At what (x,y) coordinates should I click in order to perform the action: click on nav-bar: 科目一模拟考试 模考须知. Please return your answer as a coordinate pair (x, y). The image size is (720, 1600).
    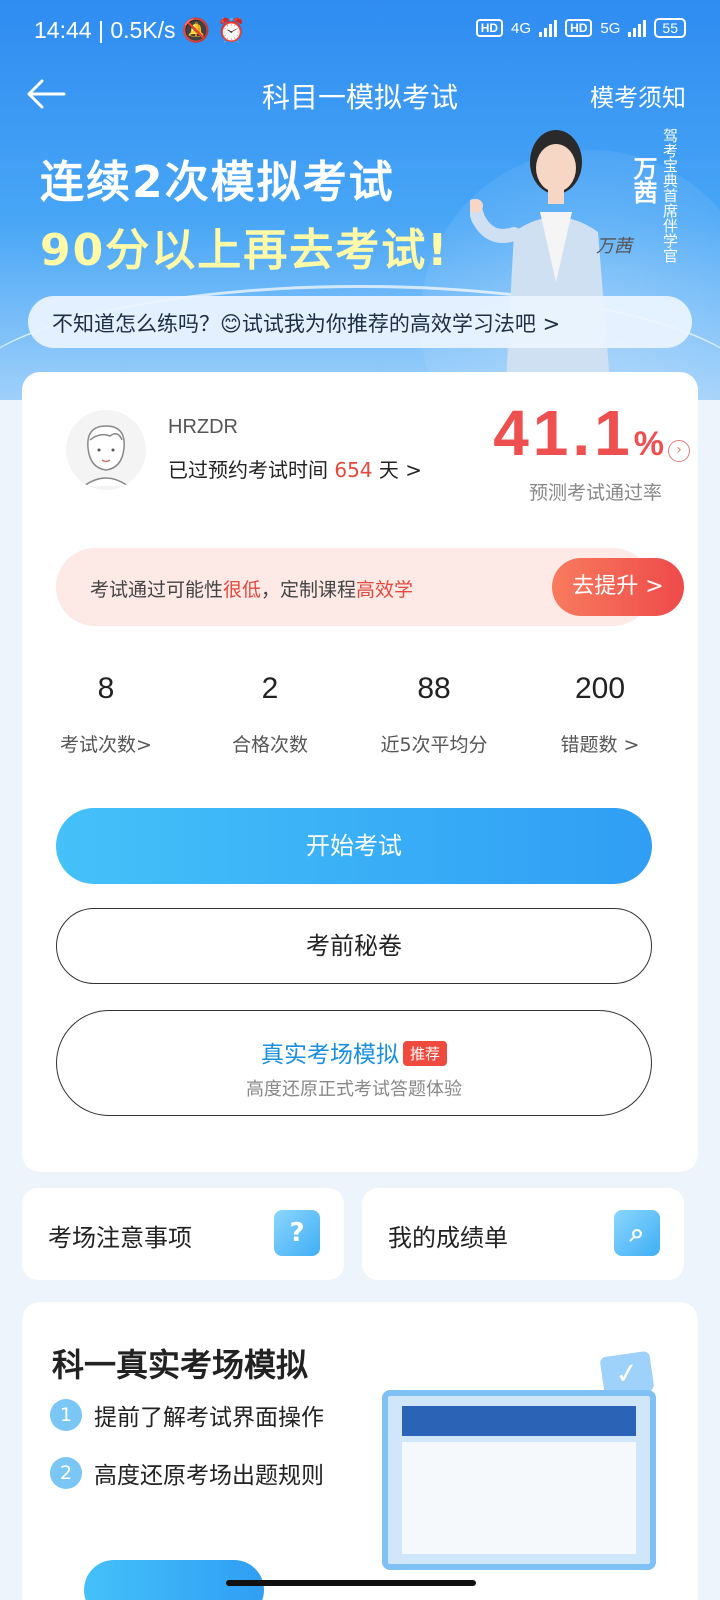
    Looking at the image, I should click on (360, 94).